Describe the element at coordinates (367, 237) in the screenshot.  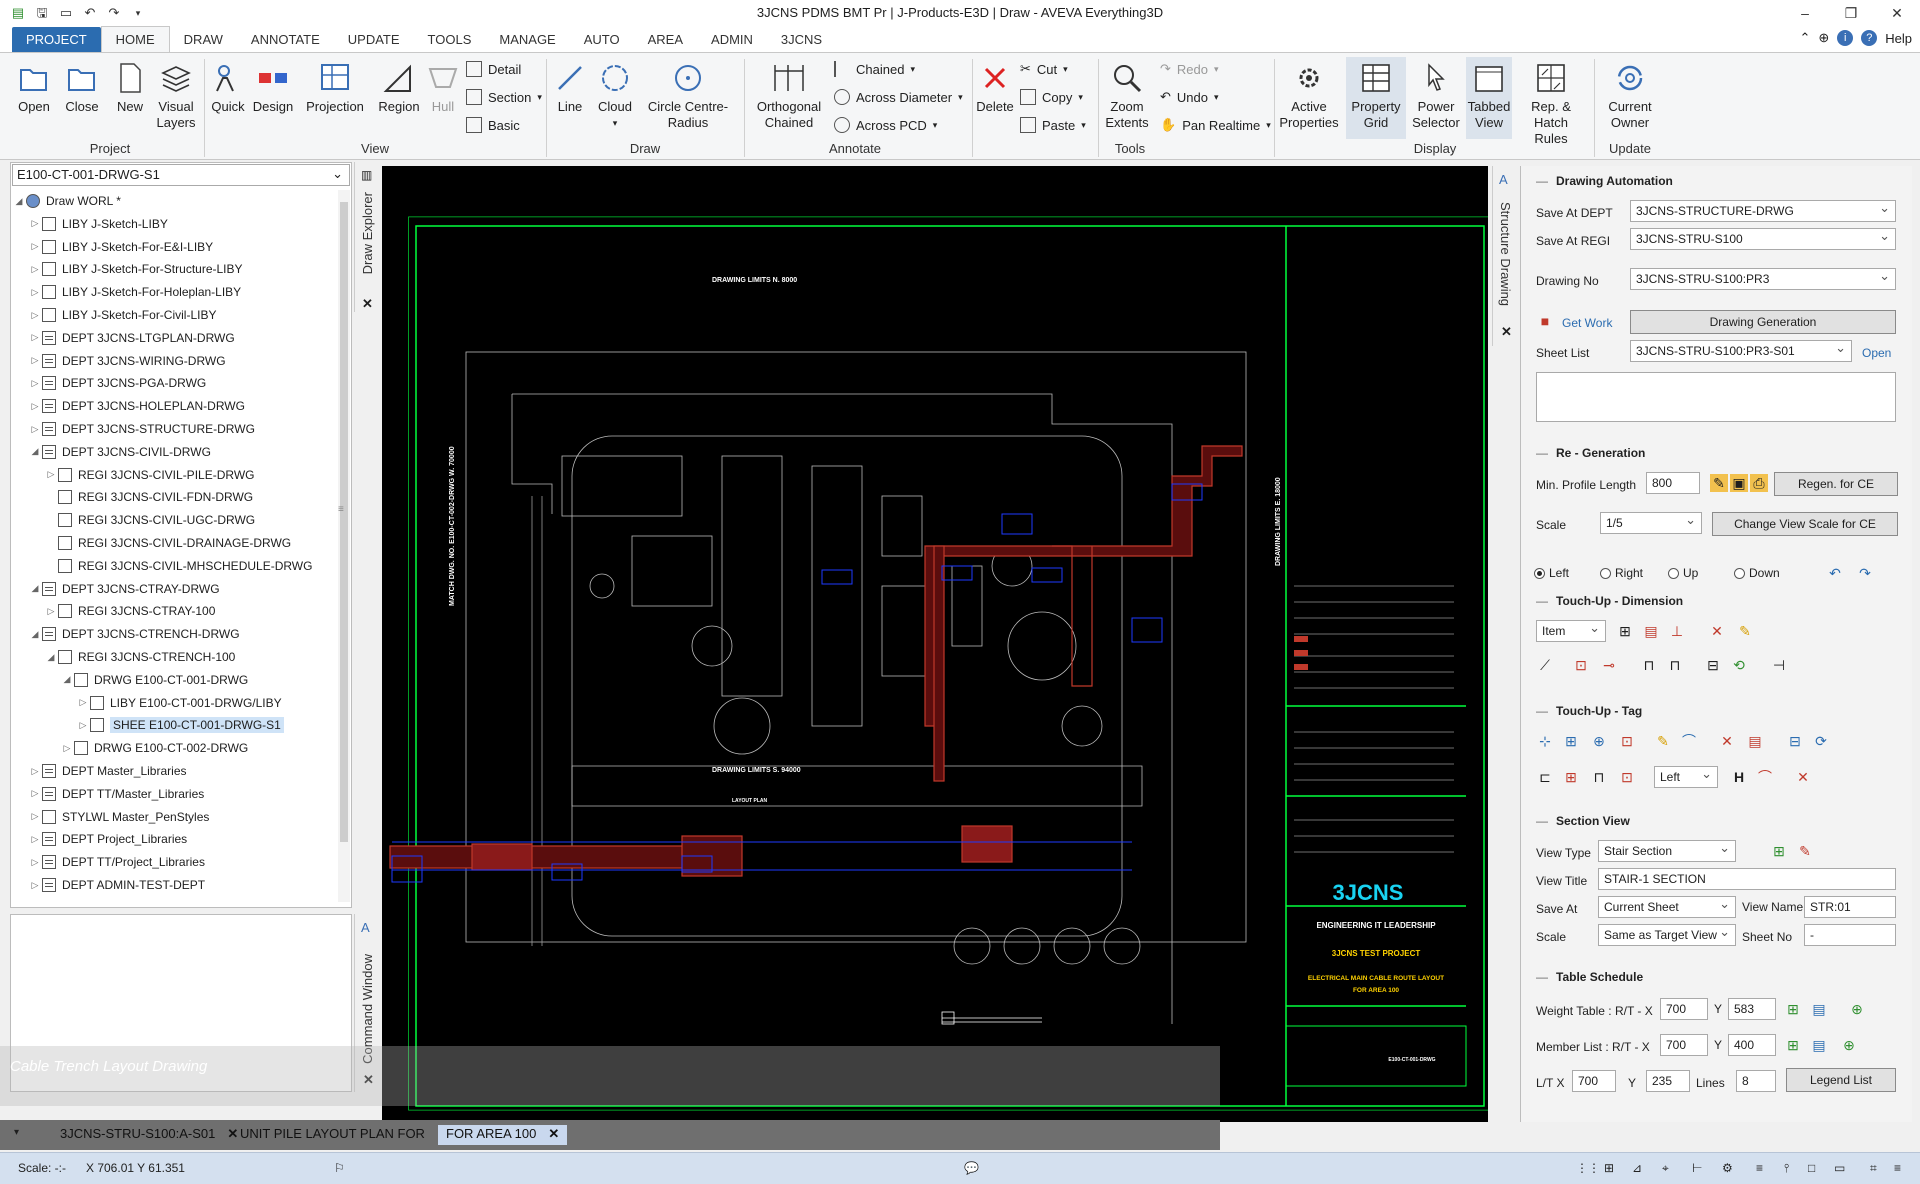
I see `draw-explorer-tab: ▥ Draw Explorer` at that location.